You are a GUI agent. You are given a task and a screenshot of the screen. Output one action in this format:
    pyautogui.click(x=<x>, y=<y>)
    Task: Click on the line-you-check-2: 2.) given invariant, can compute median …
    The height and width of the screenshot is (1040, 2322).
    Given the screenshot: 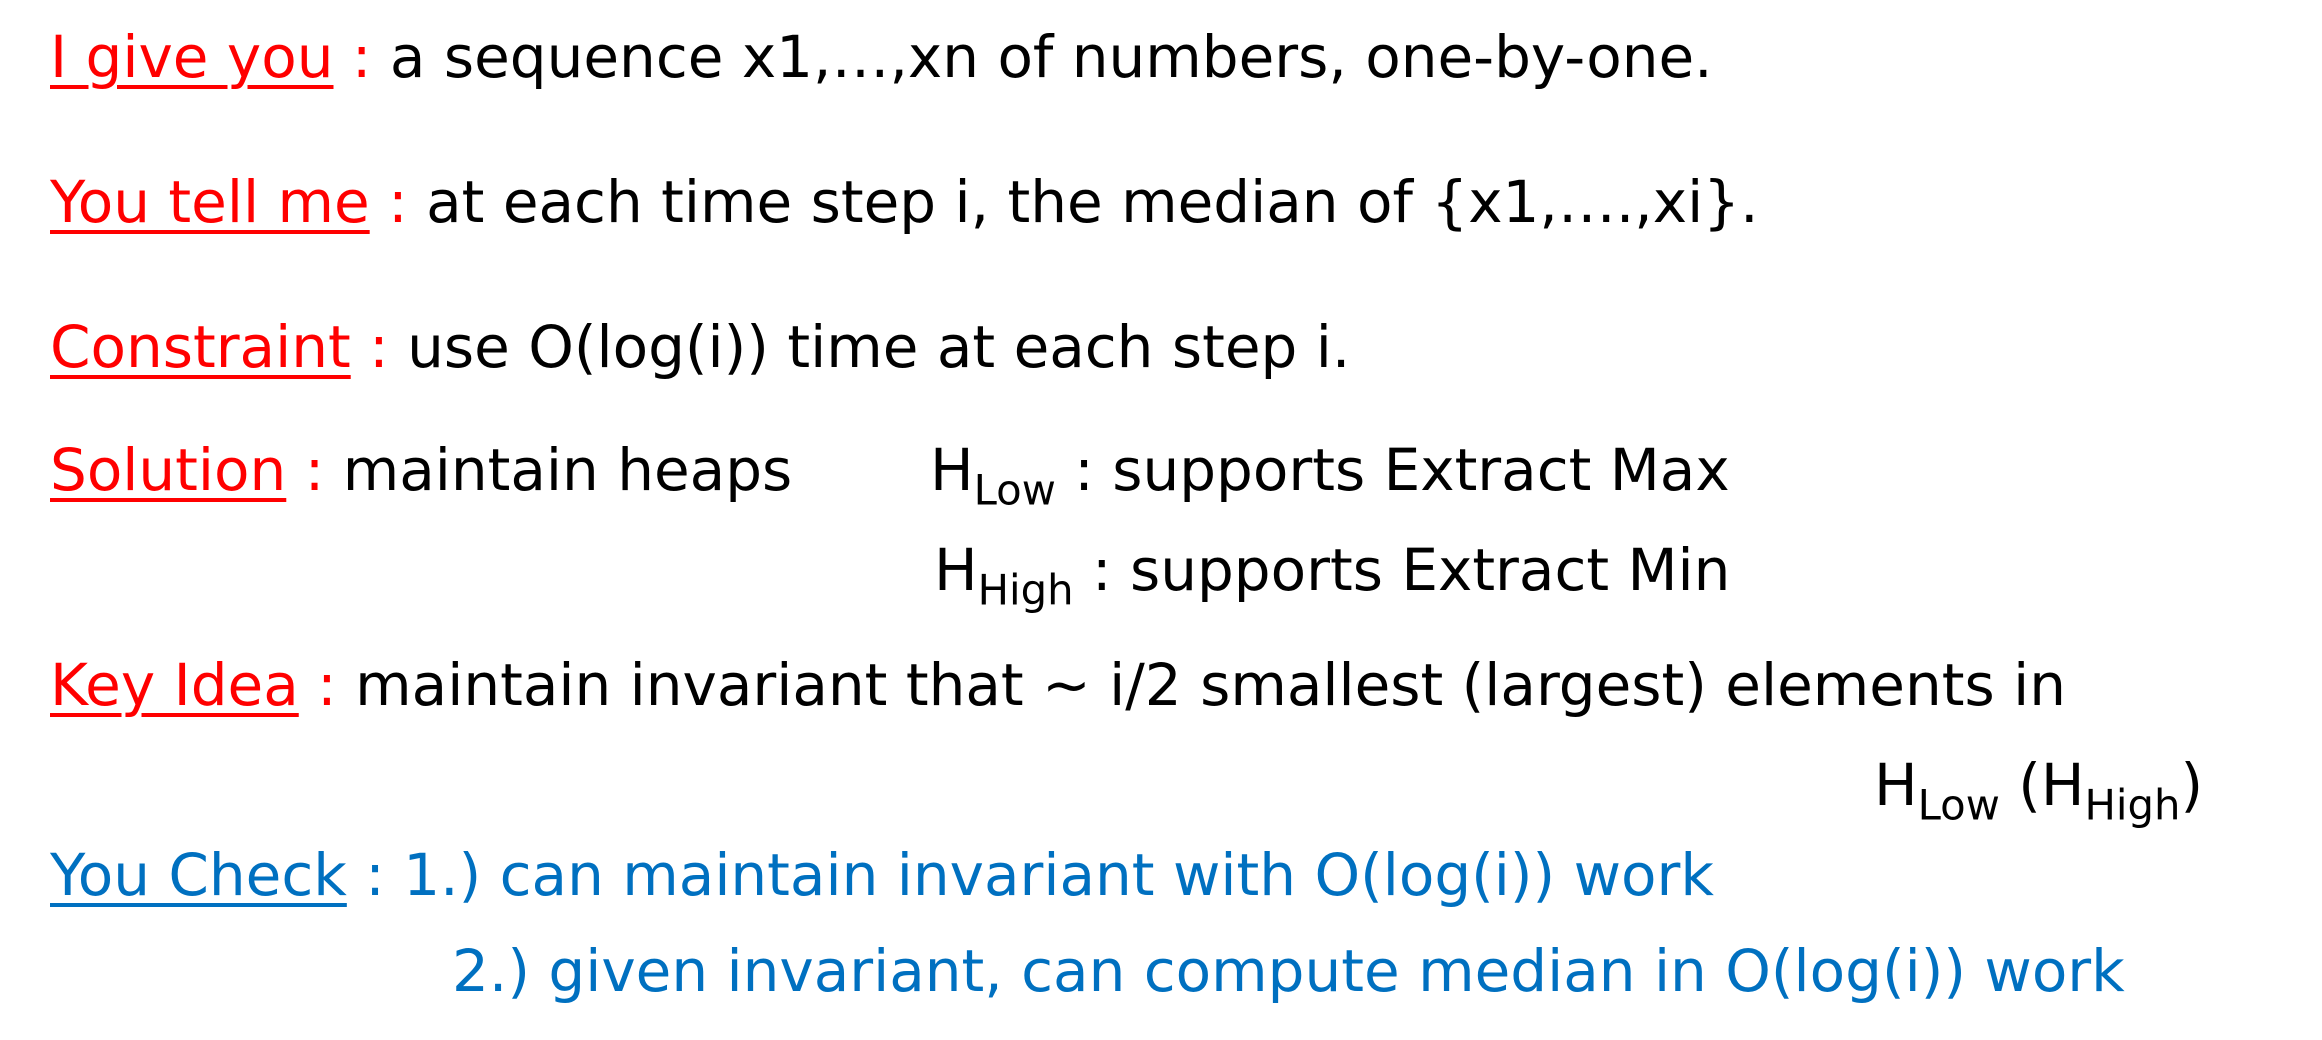 What is the action you would take?
    pyautogui.click(x=1288, y=971)
    